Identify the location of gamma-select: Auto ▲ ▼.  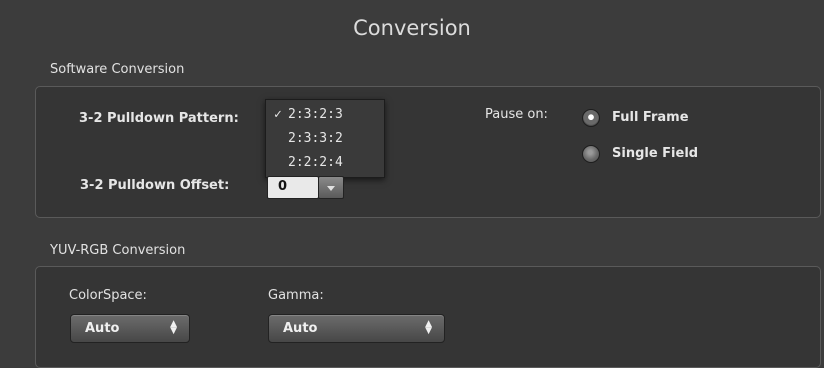
(356, 328).